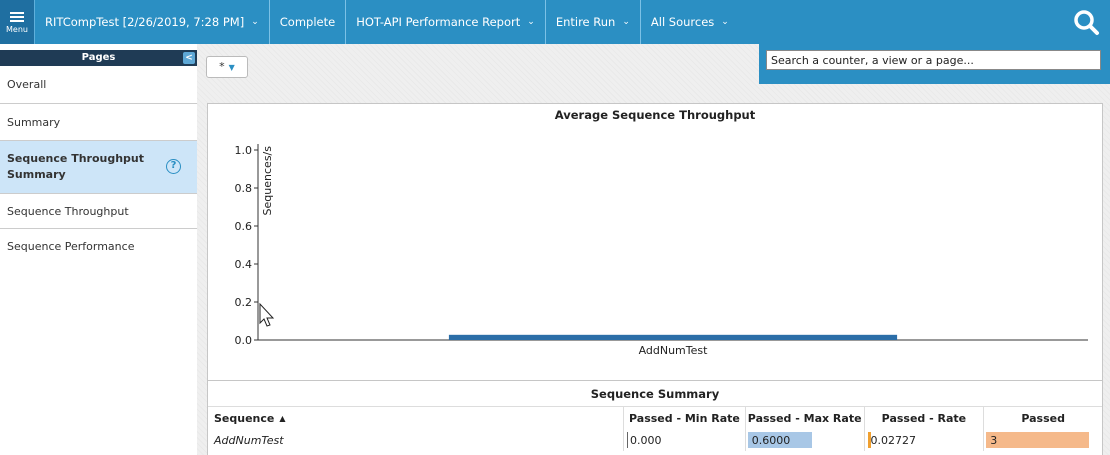 The image size is (1110, 455). Describe the element at coordinates (145, 22) in the screenshot. I see `crumb-test-run-label: RITCompTest [2/26/2019, 7:28 PM]` at that location.